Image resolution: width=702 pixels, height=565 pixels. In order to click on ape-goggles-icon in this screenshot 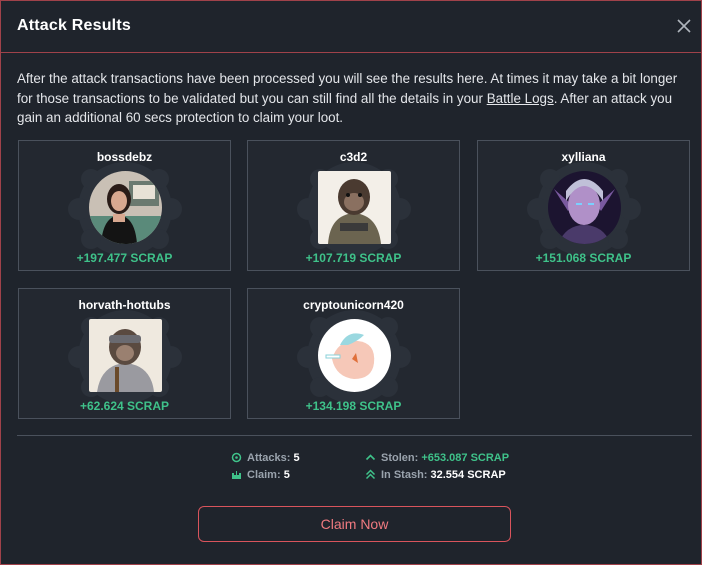, I will do `click(125, 355)`.